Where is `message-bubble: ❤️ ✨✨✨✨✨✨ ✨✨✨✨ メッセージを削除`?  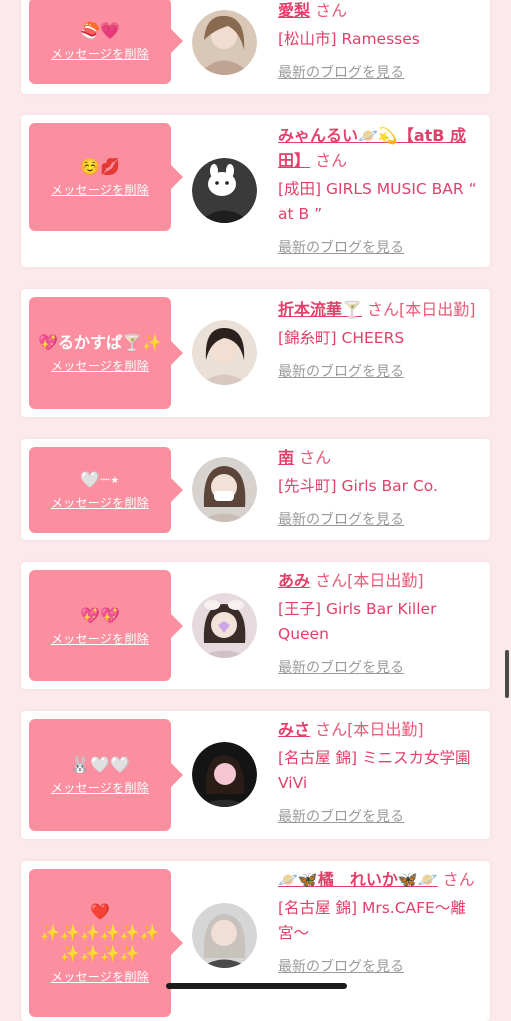 message-bubble: ❤️ ✨✨✨✨✨✨ ✨✨✨✨ メッセージを削除 is located at coordinates (106, 943).